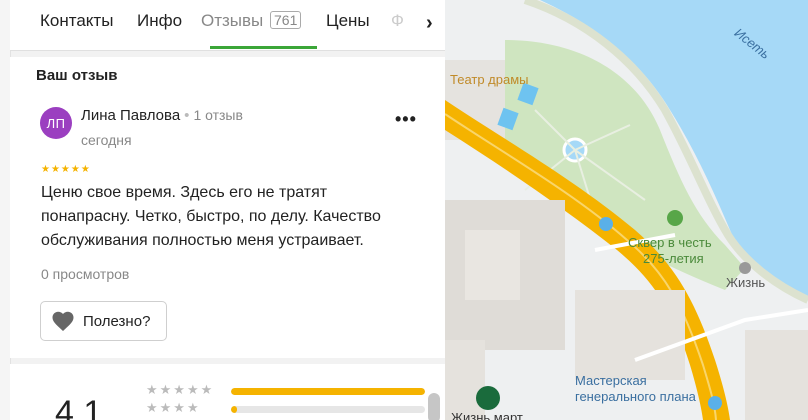 Image resolution: width=808 pixels, height=420 pixels. What do you see at coordinates (77, 75) in the screenshot?
I see `section-title: Ваш отзыв` at bounding box center [77, 75].